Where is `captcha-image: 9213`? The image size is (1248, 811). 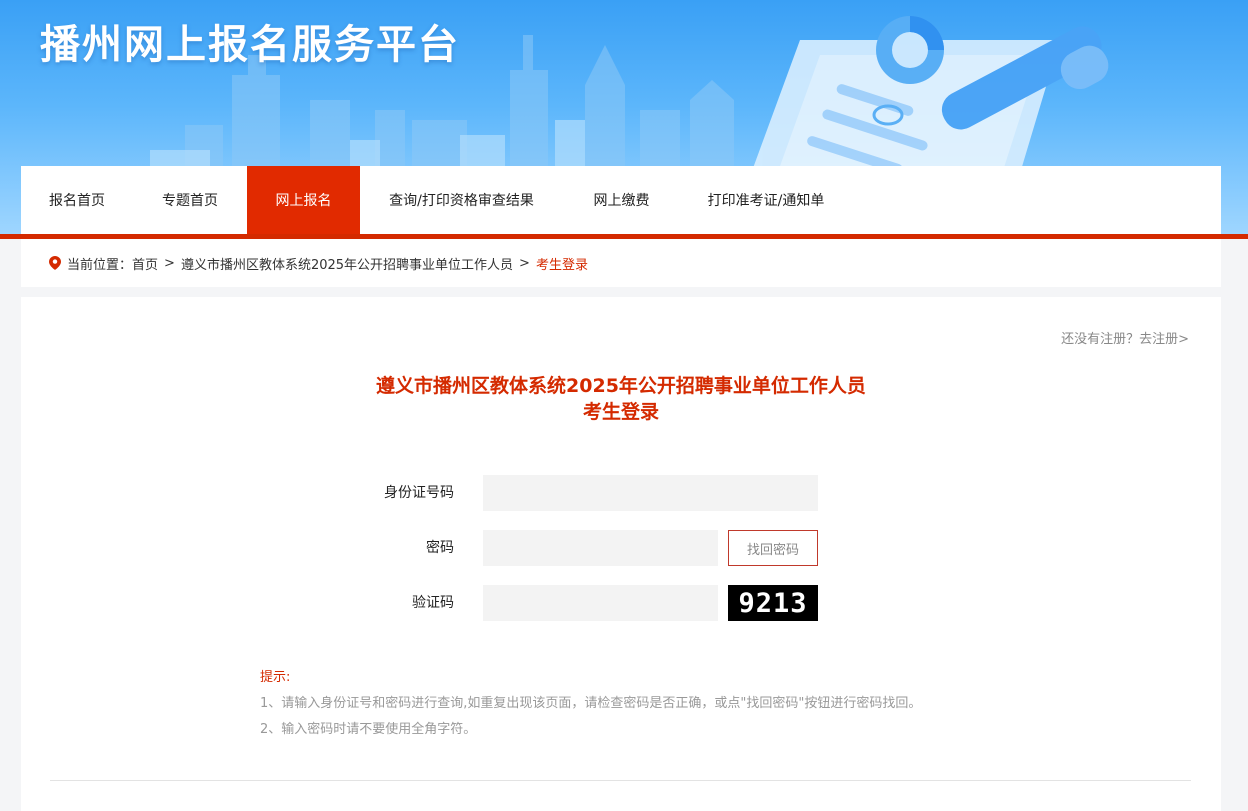 captcha-image: 9213 is located at coordinates (773, 603).